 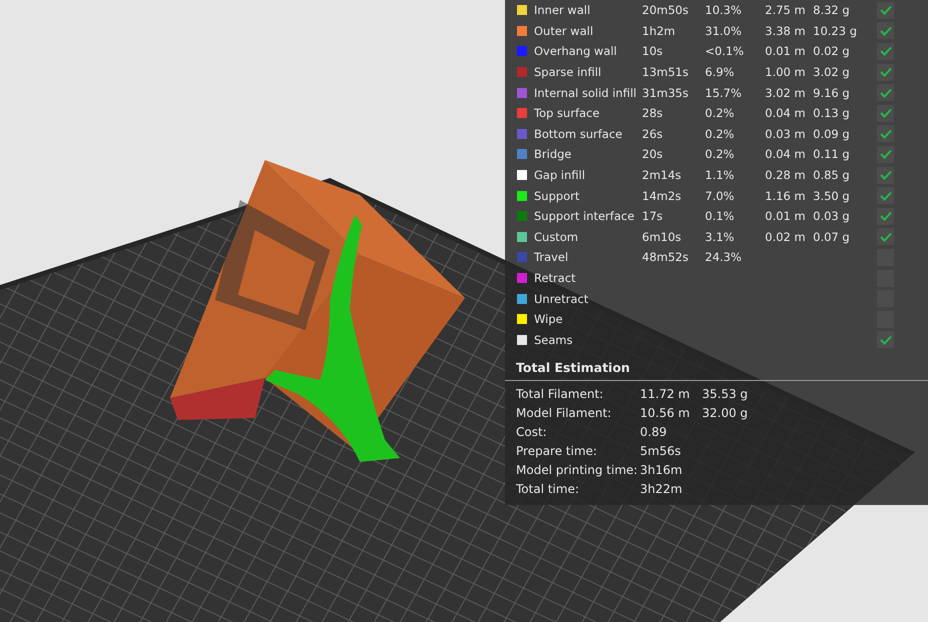 What do you see at coordinates (555, 278) in the screenshot?
I see `feature-name: Retract` at bounding box center [555, 278].